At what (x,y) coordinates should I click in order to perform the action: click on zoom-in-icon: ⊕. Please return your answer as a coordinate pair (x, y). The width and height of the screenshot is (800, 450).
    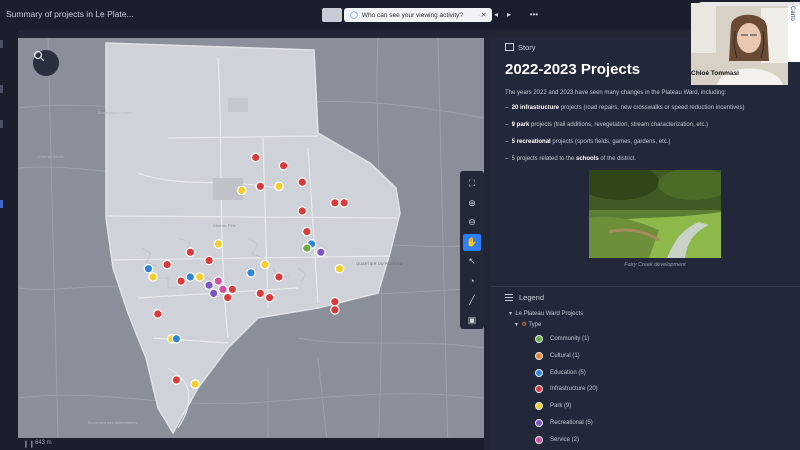
    Looking at the image, I should click on (472, 203).